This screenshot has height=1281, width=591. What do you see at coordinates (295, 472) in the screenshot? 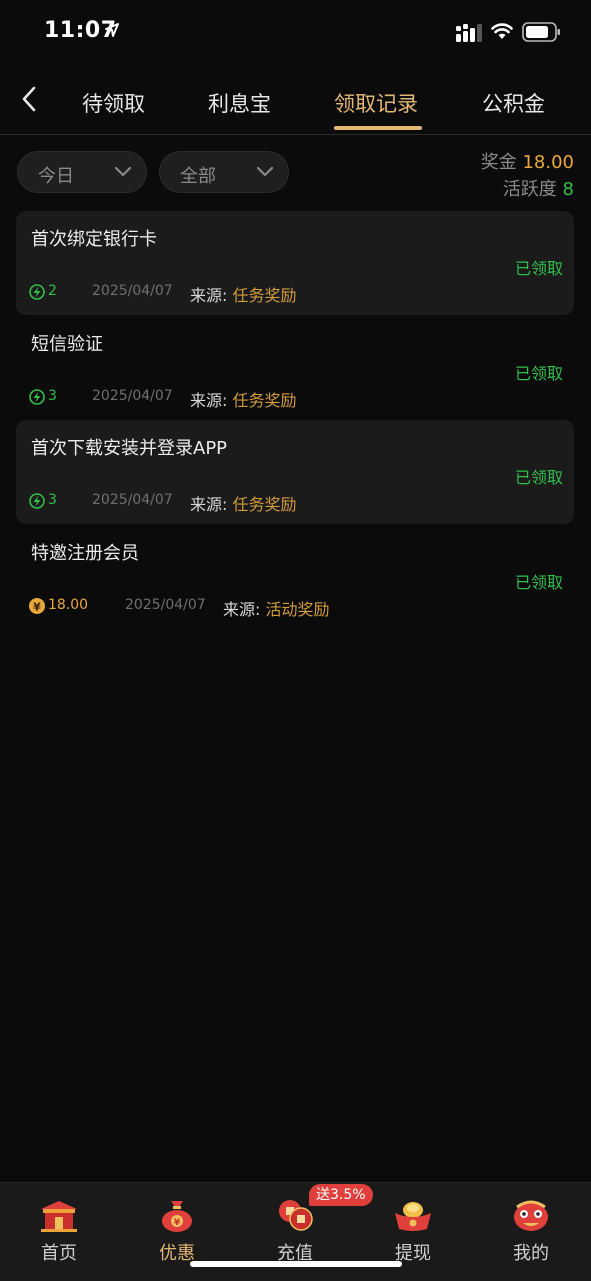
I see `record-item: 首次下载安装并登录APP 已领取 3 2025/04/07 来源: 任务奖励` at bounding box center [295, 472].